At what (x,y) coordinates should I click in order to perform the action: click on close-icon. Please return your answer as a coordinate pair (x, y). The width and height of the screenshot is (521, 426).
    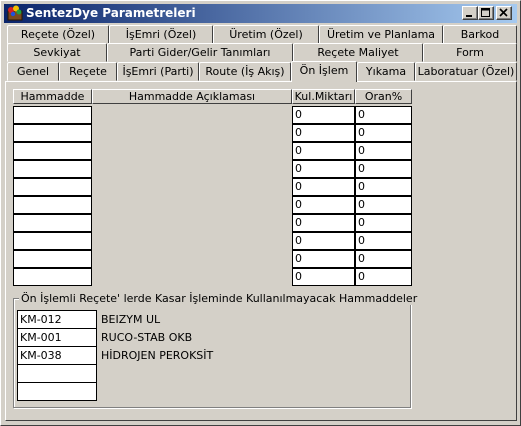
    Looking at the image, I should click on (503, 12).